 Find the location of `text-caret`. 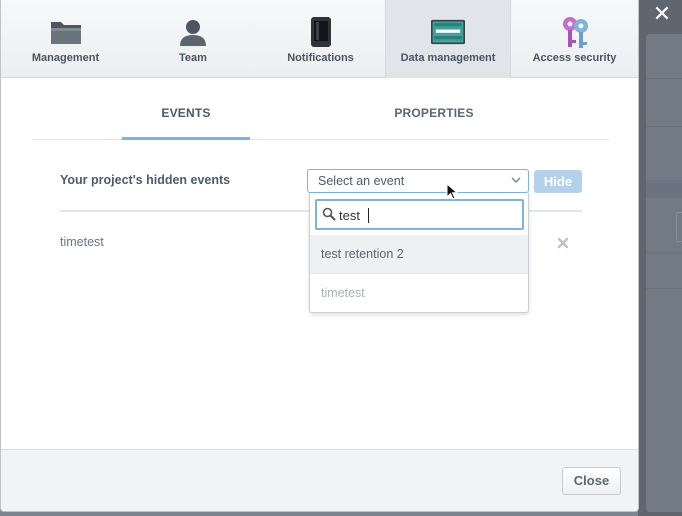

text-caret is located at coordinates (368, 215).